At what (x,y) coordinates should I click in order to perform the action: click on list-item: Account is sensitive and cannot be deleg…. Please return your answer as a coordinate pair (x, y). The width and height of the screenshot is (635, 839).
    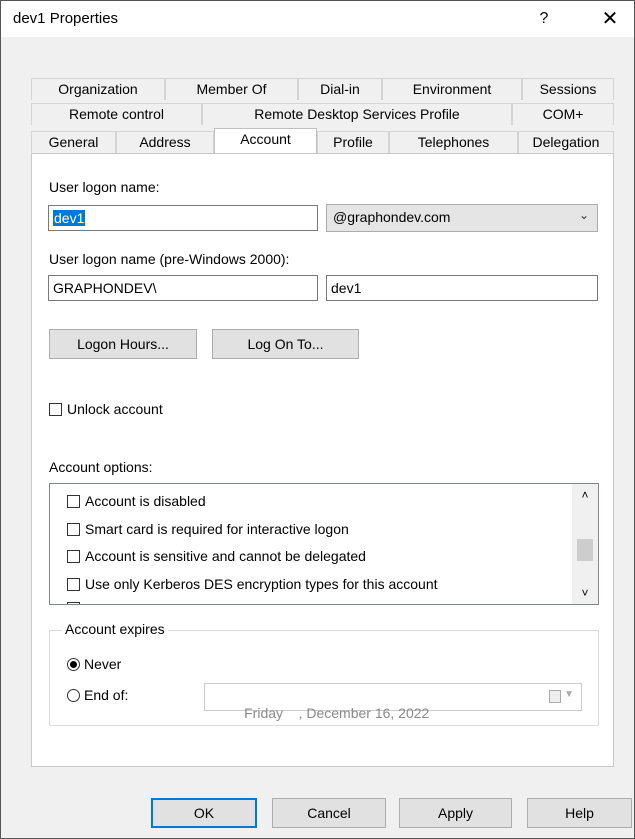
    Looking at the image, I should click on (216, 556).